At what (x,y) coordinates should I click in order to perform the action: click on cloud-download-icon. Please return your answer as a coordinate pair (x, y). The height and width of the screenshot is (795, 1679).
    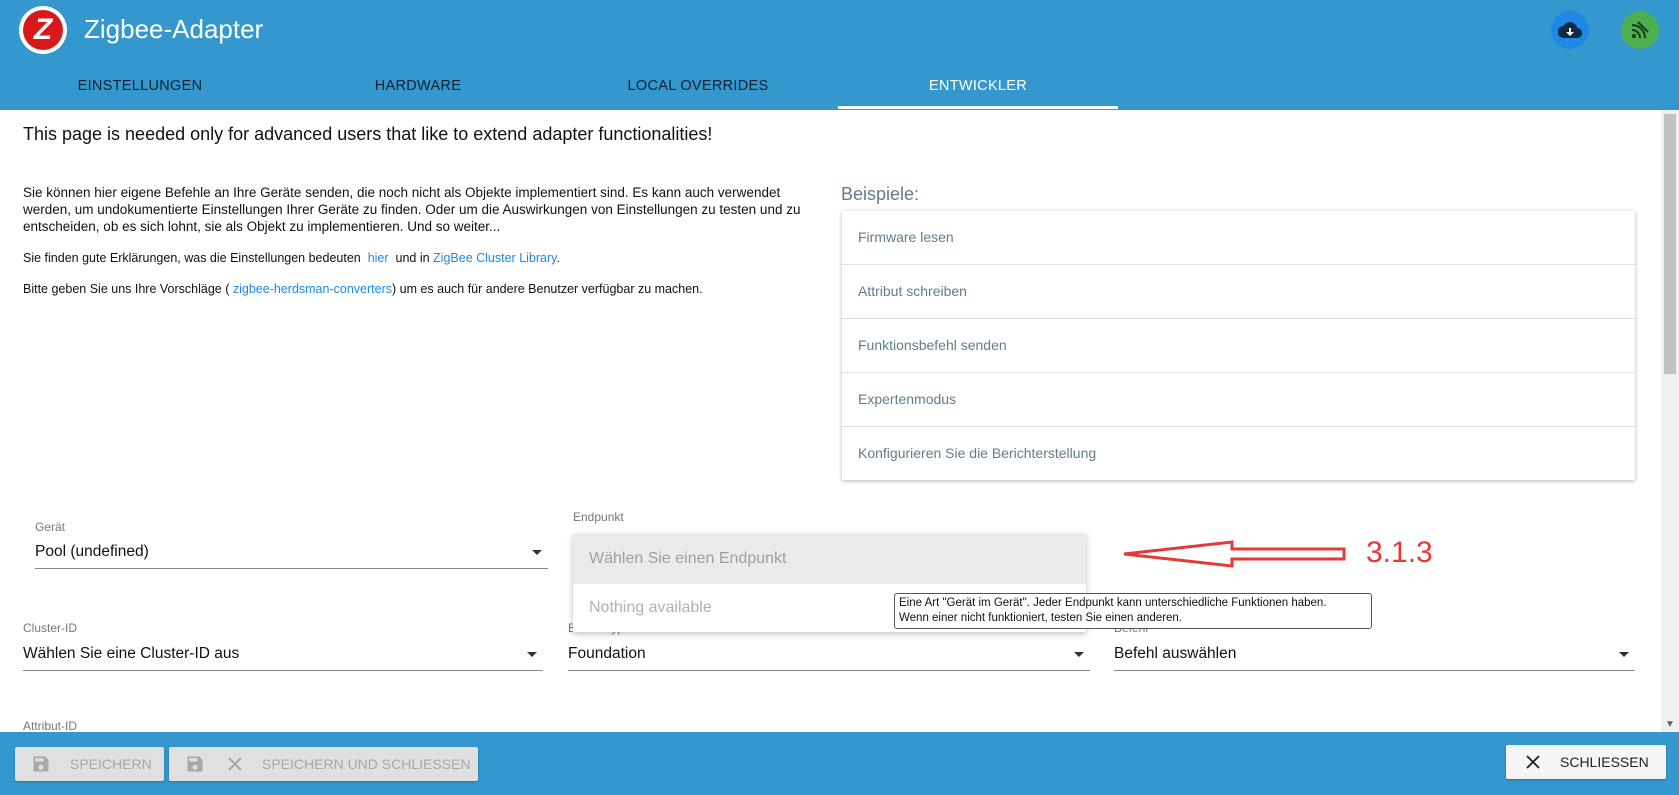
    Looking at the image, I should click on (1570, 30).